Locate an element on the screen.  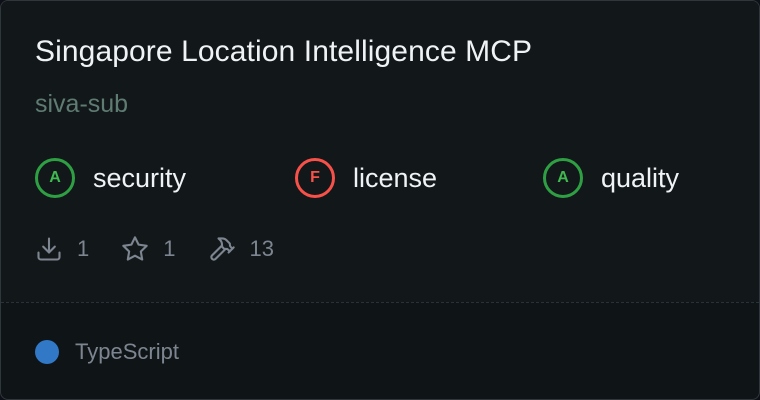
hammer-icon is located at coordinates (222, 249).